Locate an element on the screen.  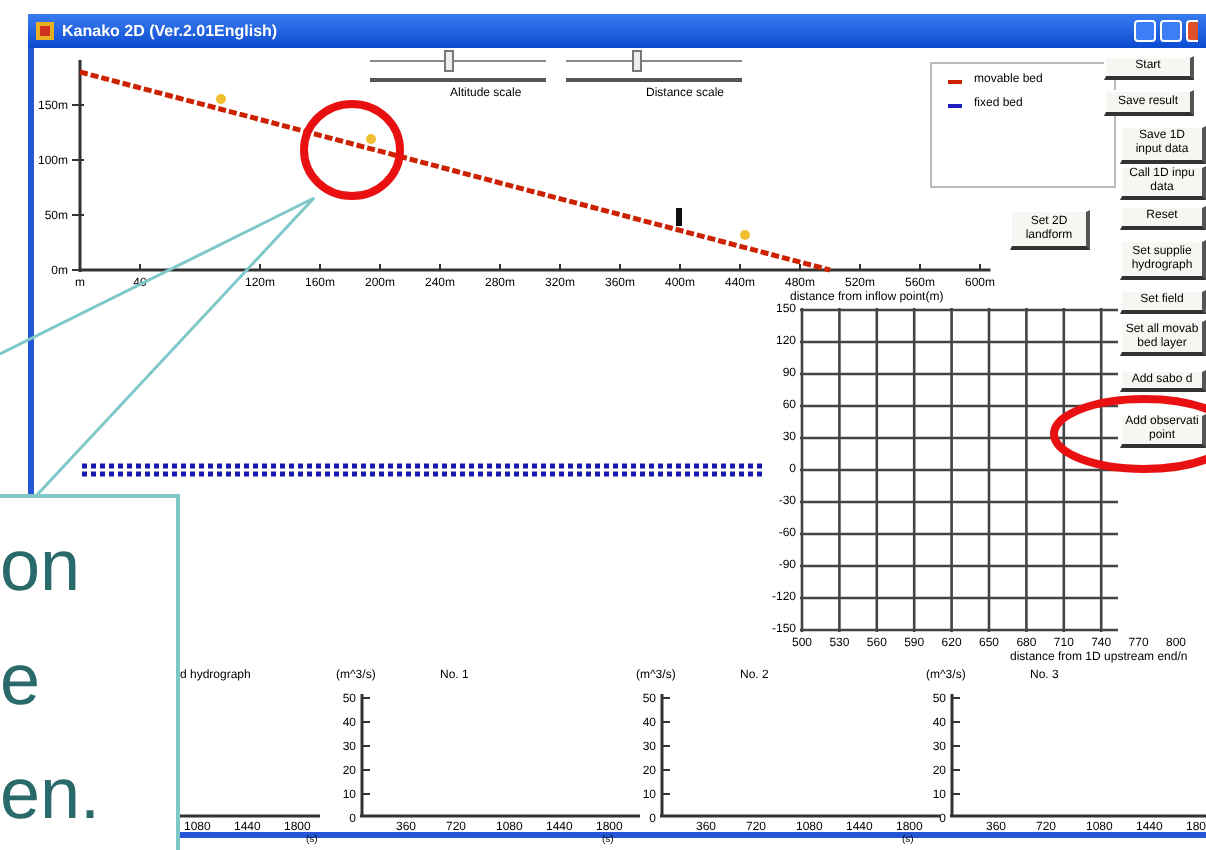
app-icon is located at coordinates (45, 31).